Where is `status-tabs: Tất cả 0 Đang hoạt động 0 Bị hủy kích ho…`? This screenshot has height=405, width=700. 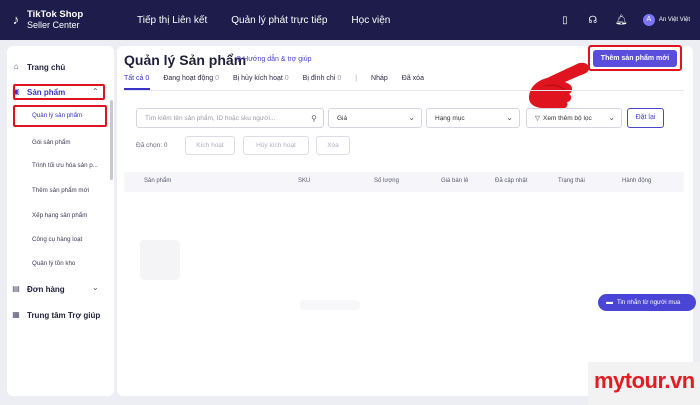
status-tabs: Tất cả 0 Đang hoạt động 0 Bị hủy kích ho… is located at coordinates (281, 82).